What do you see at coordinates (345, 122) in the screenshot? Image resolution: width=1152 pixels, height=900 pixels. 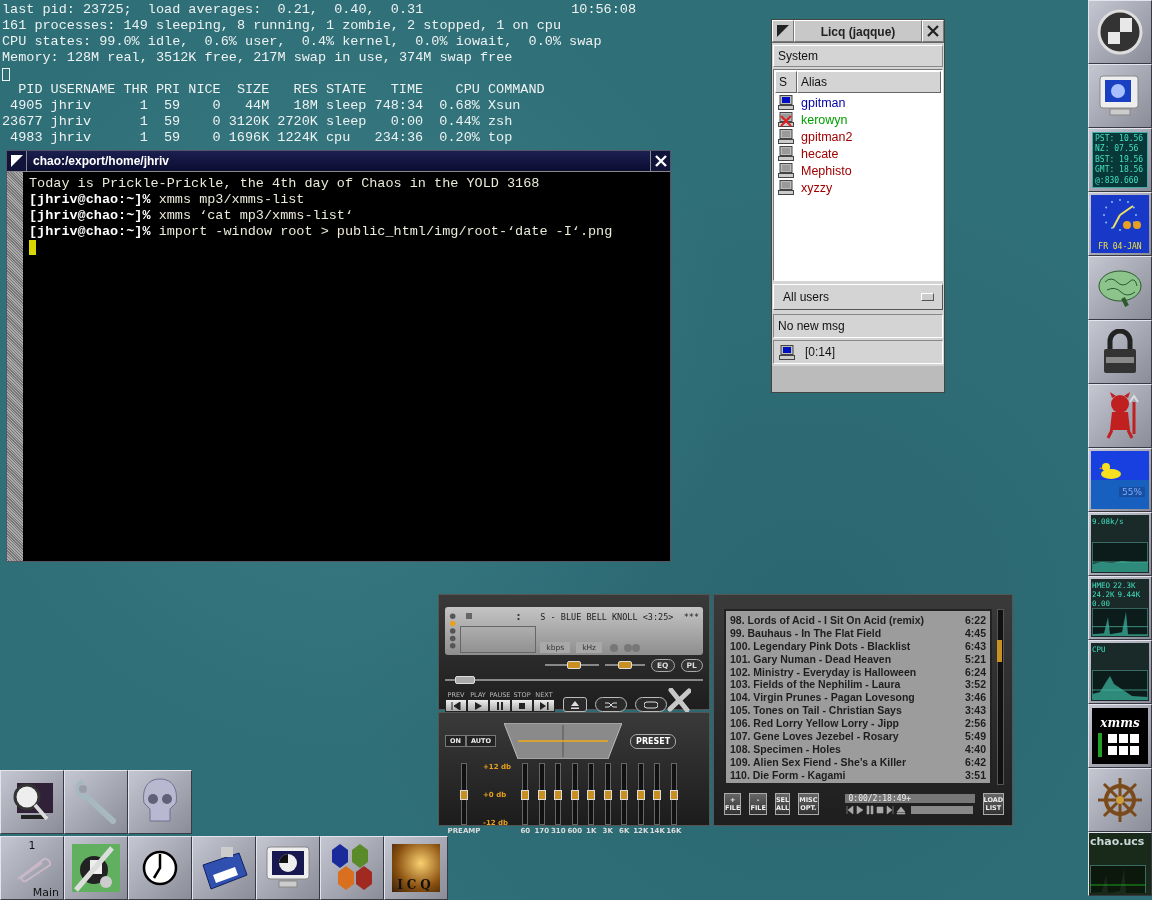 I see `table-cell-text: sleep` at bounding box center [345, 122].